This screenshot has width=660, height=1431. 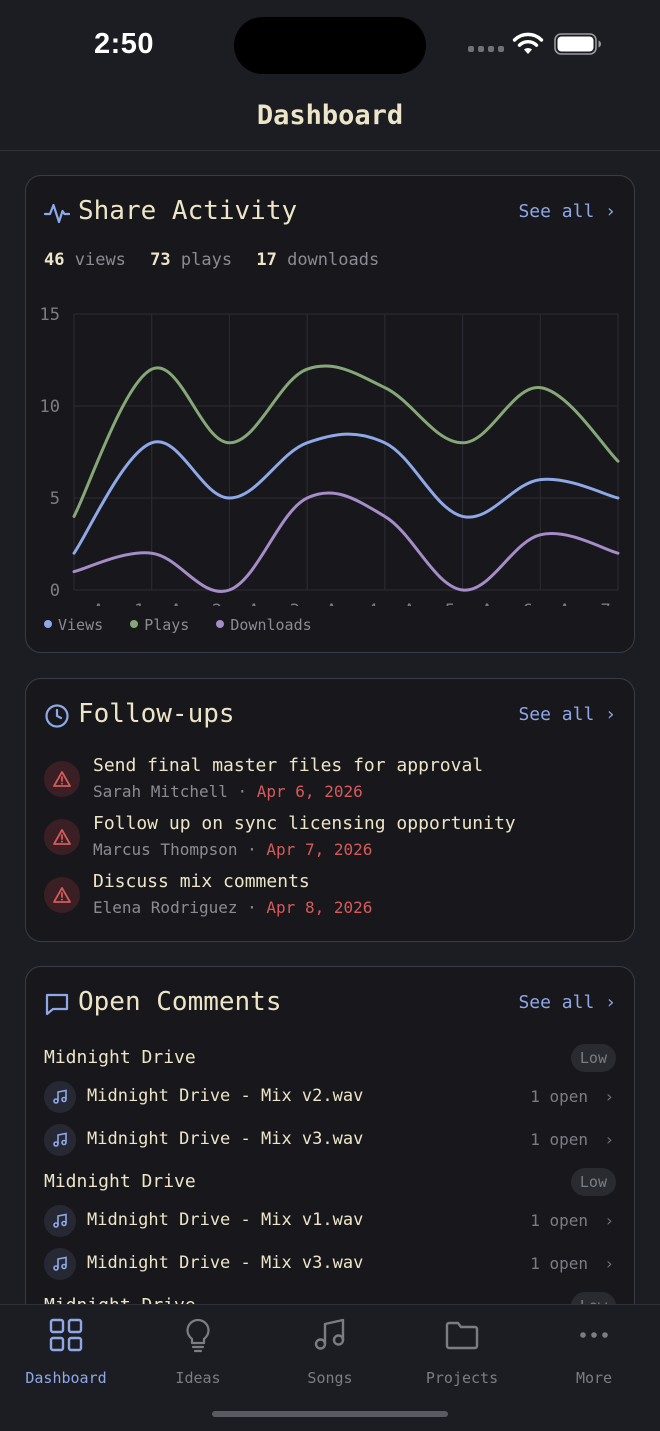 I want to click on y-tick-label: 10, so click(x=50, y=407).